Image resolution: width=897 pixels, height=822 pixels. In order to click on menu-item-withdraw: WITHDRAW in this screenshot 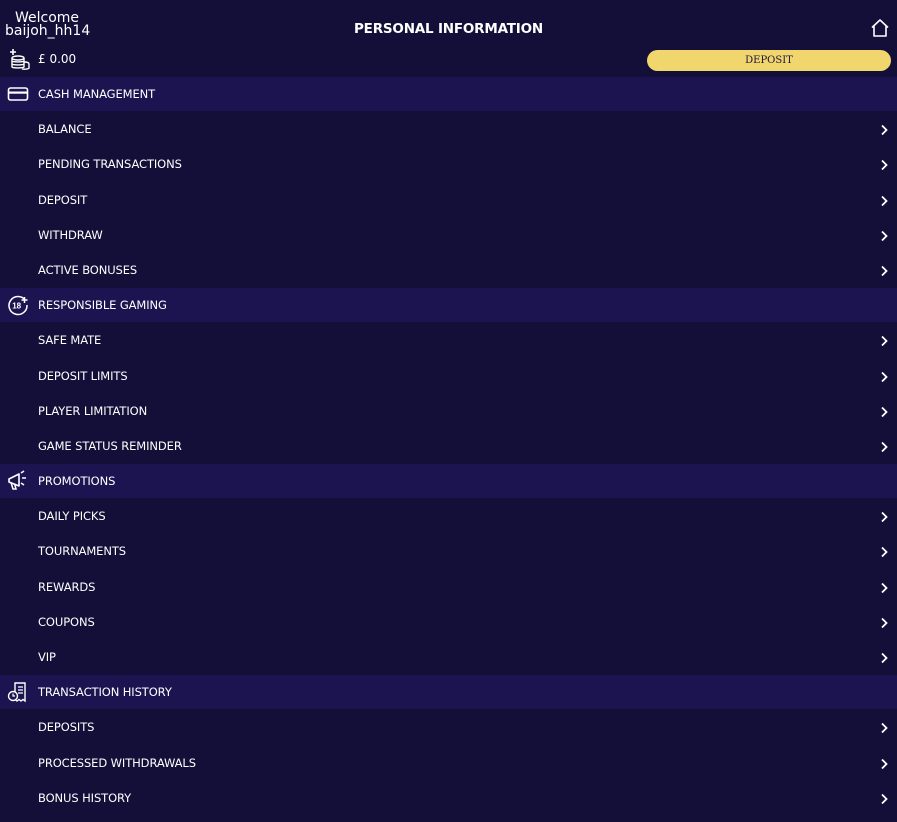, I will do `click(448, 235)`.